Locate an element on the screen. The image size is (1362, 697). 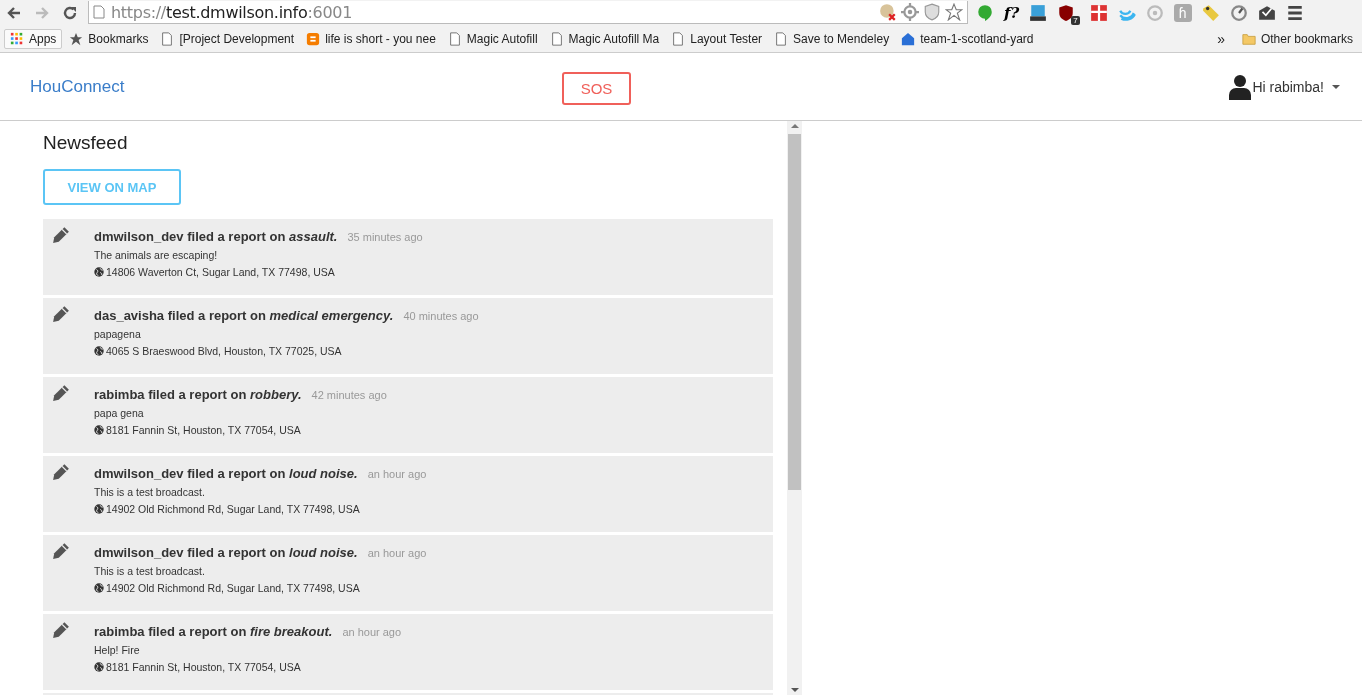
url-text: https://test.dmwilson.info:6001 is located at coordinates (232, 12).